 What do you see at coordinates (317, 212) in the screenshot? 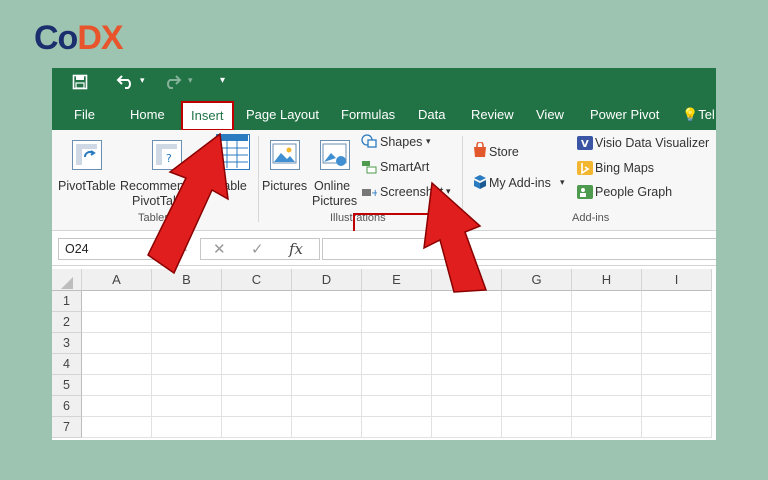
I see `red-arrows-overlay` at bounding box center [317, 212].